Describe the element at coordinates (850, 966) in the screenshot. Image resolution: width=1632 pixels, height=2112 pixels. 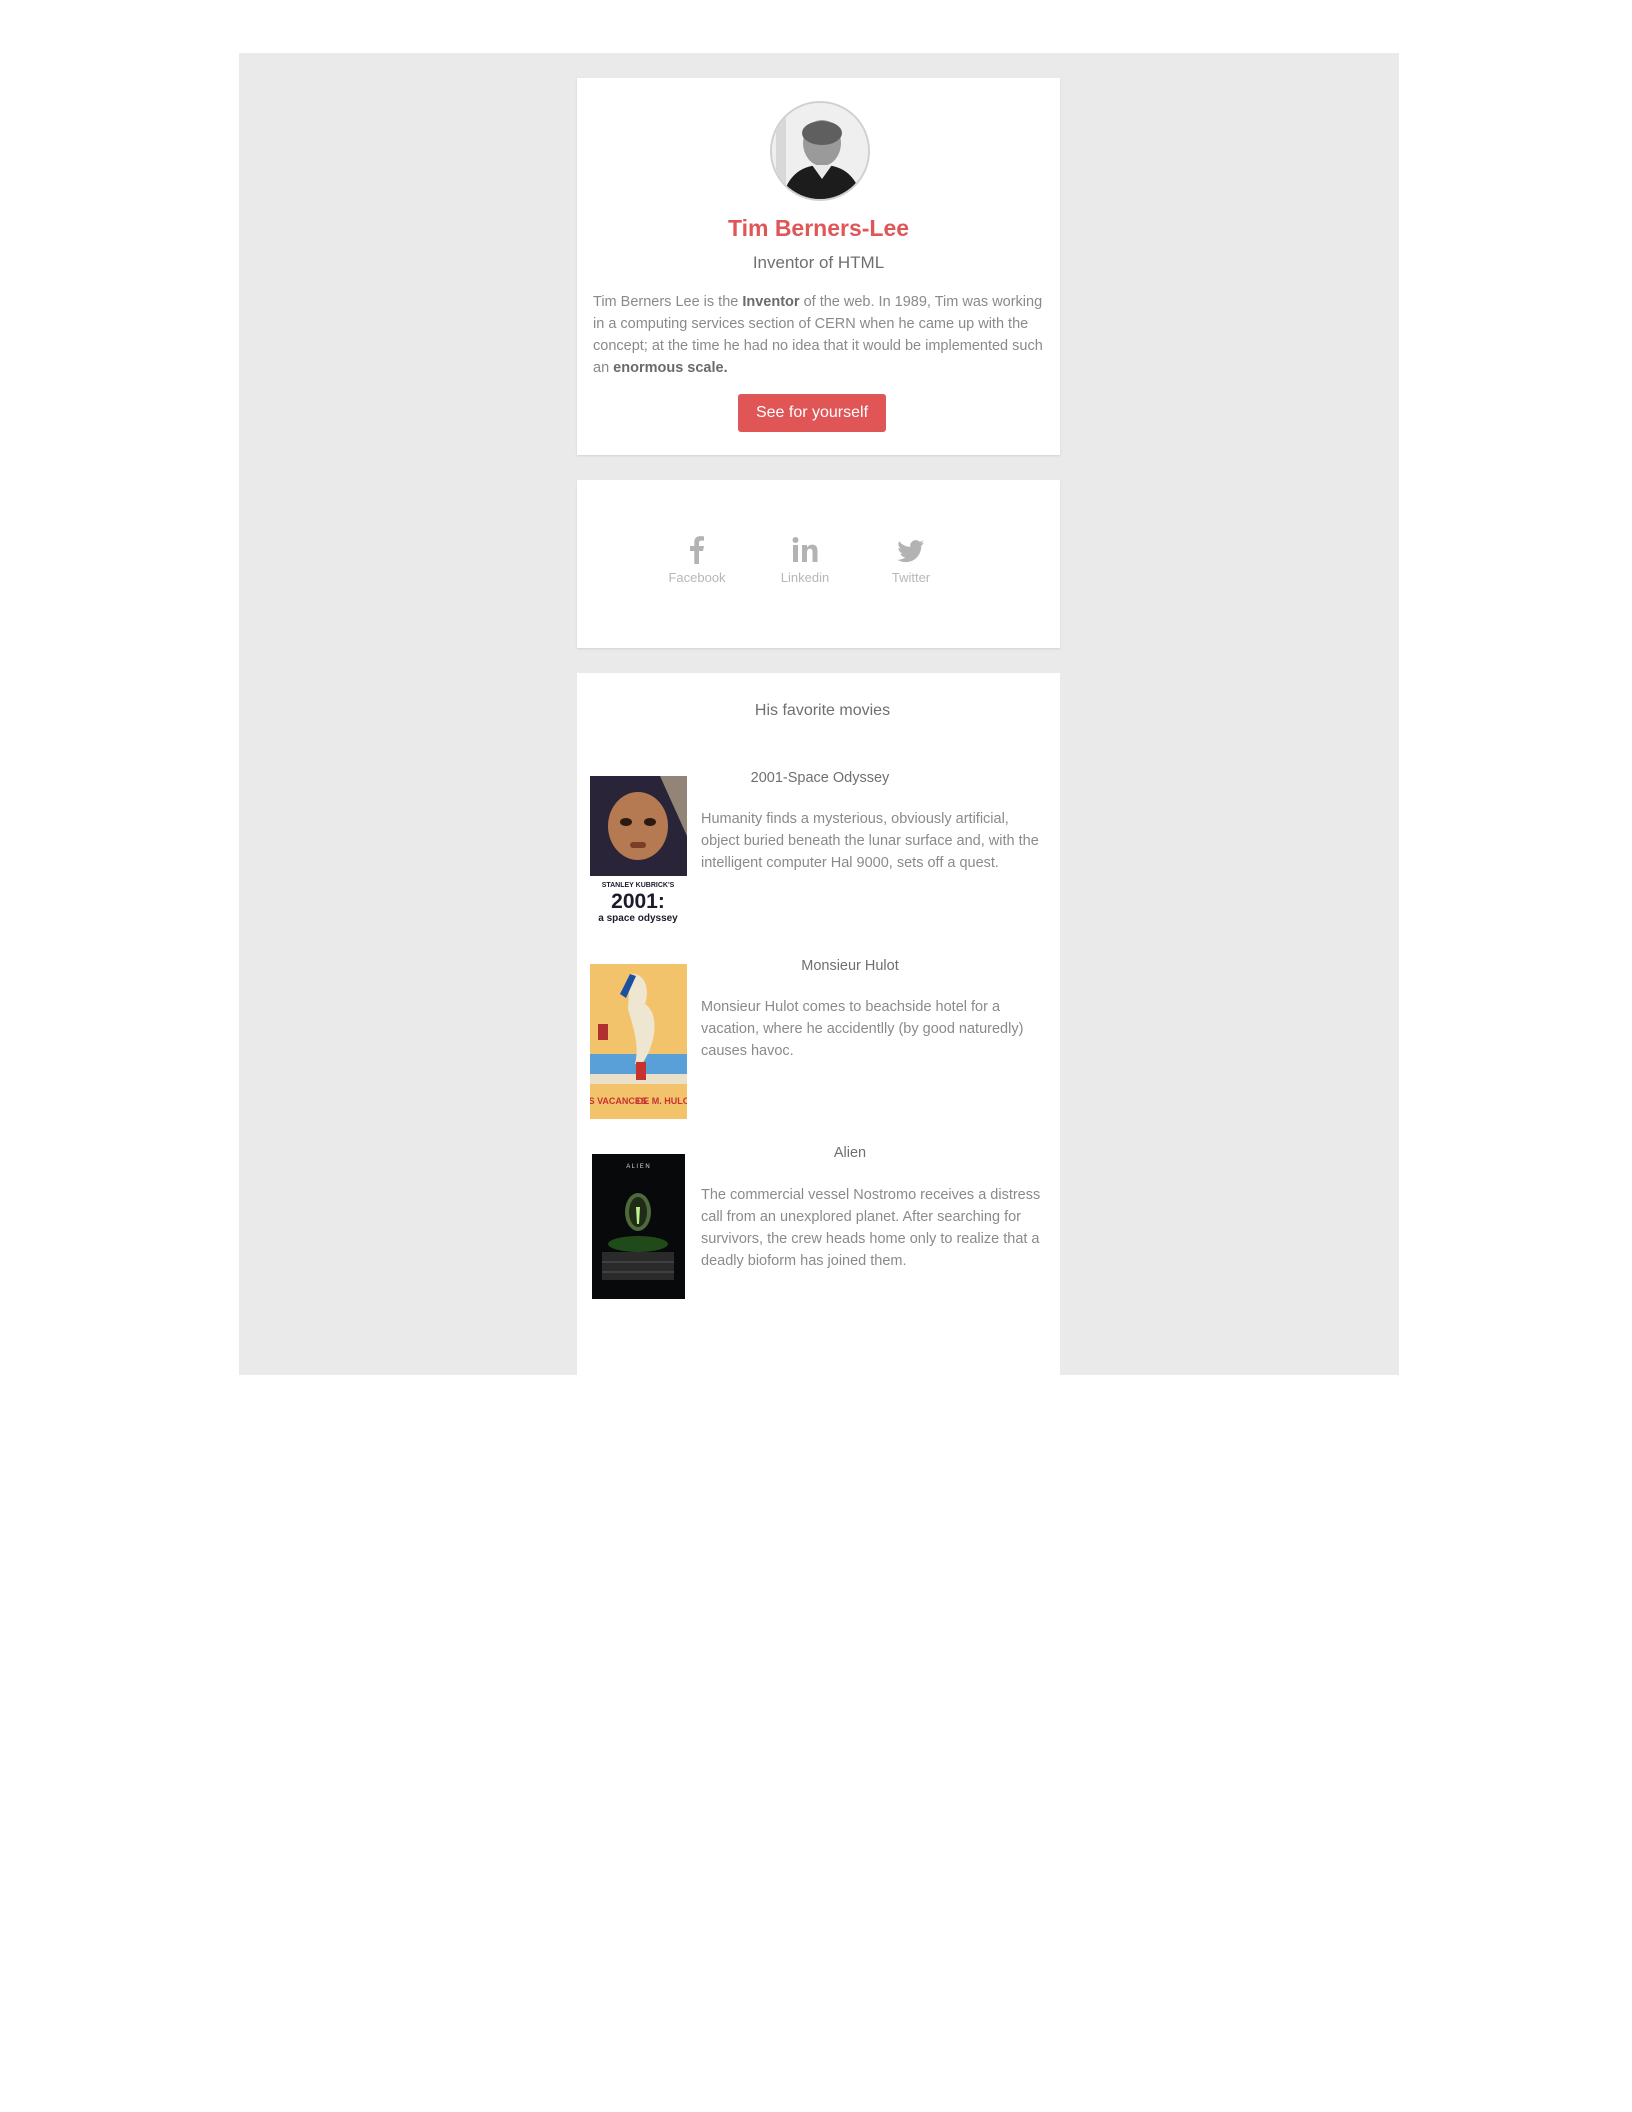
I see `movie-title: Monsieur Hulot` at that location.